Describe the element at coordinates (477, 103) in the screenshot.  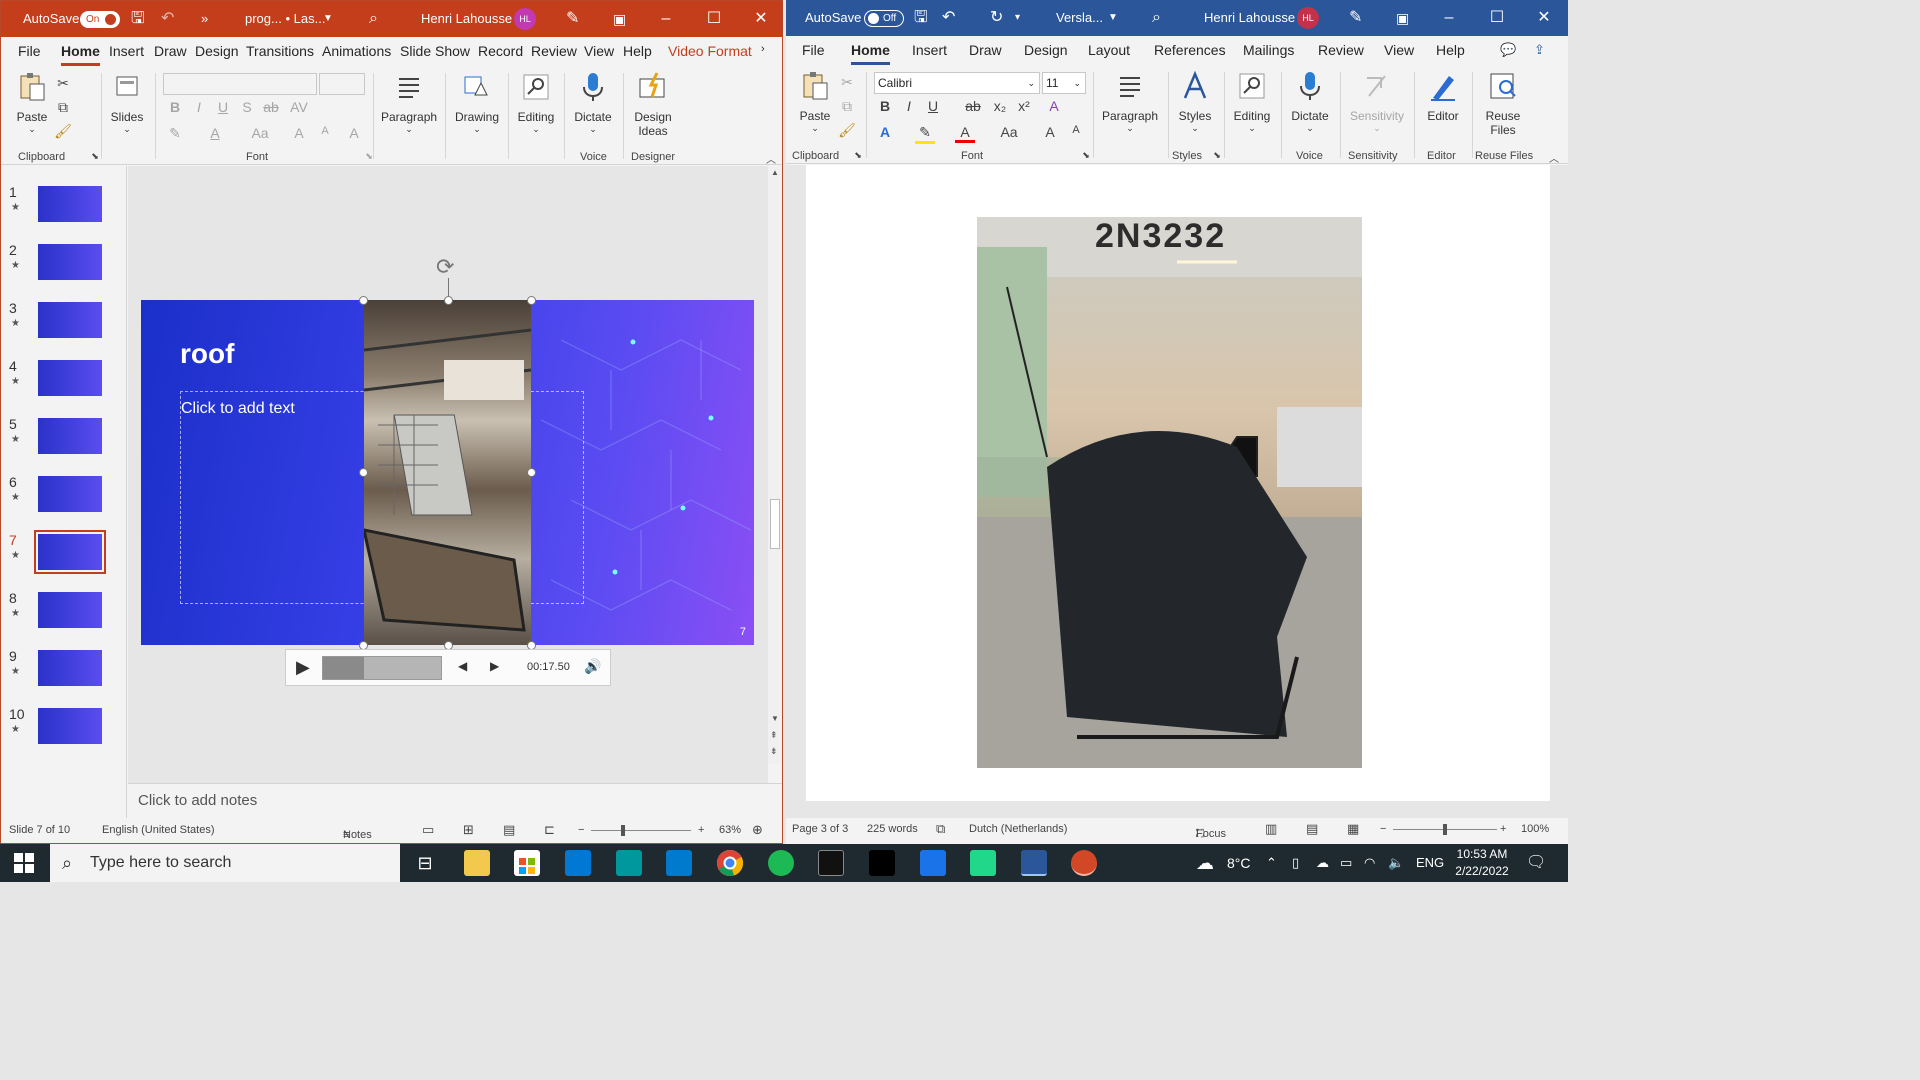
I see `drawing-button: Drawing ⌄` at that location.